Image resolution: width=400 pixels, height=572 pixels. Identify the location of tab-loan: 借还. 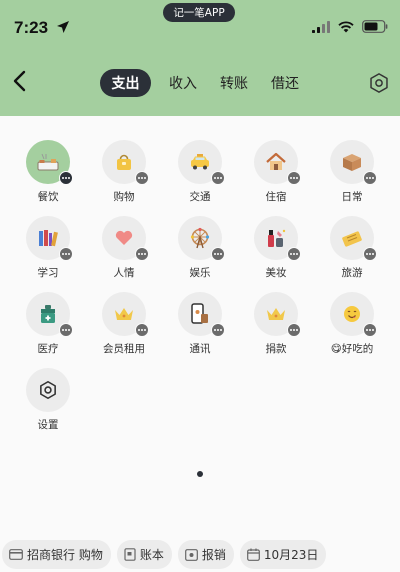
(285, 83).